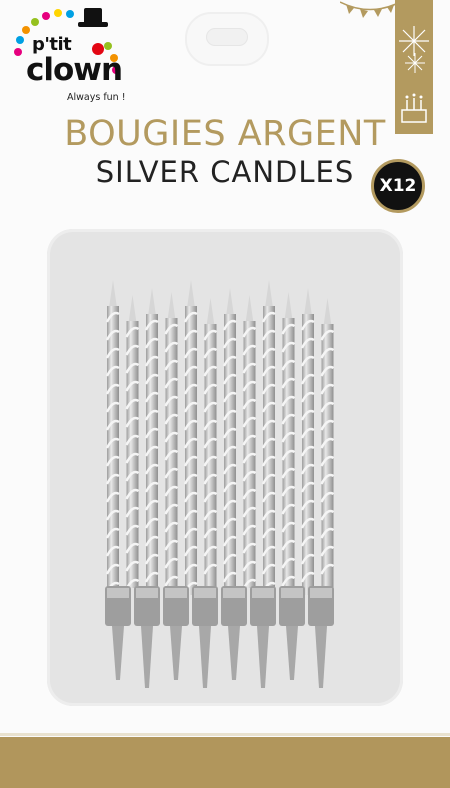  I want to click on quantity-badge: X12, so click(398, 186).